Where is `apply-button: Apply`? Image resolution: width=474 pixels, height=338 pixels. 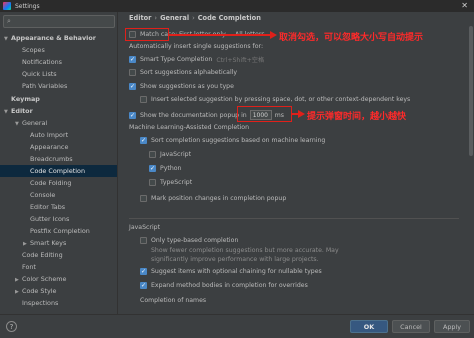 apply-button: Apply is located at coordinates (452, 326).